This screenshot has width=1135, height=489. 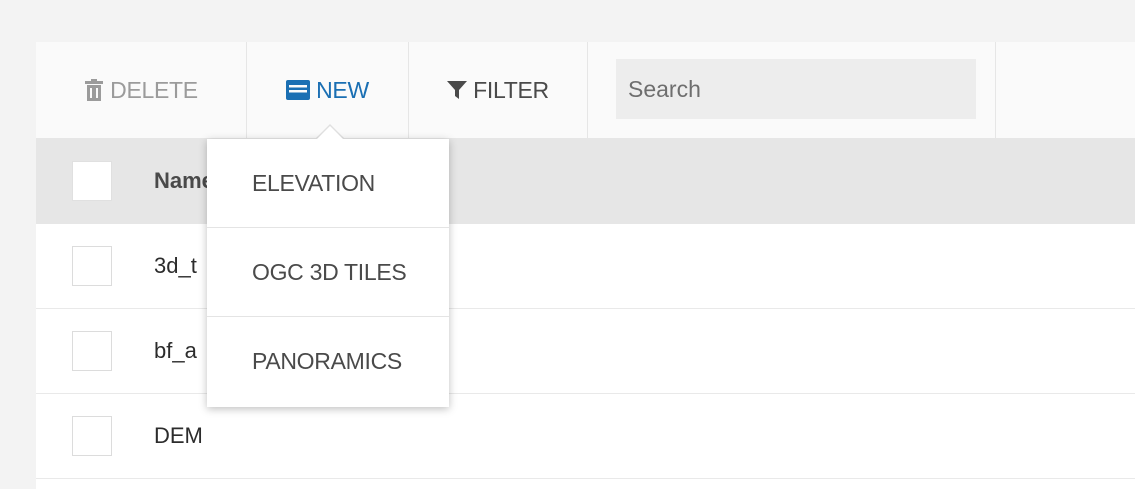 I want to click on layer-icon, so click(x=298, y=90).